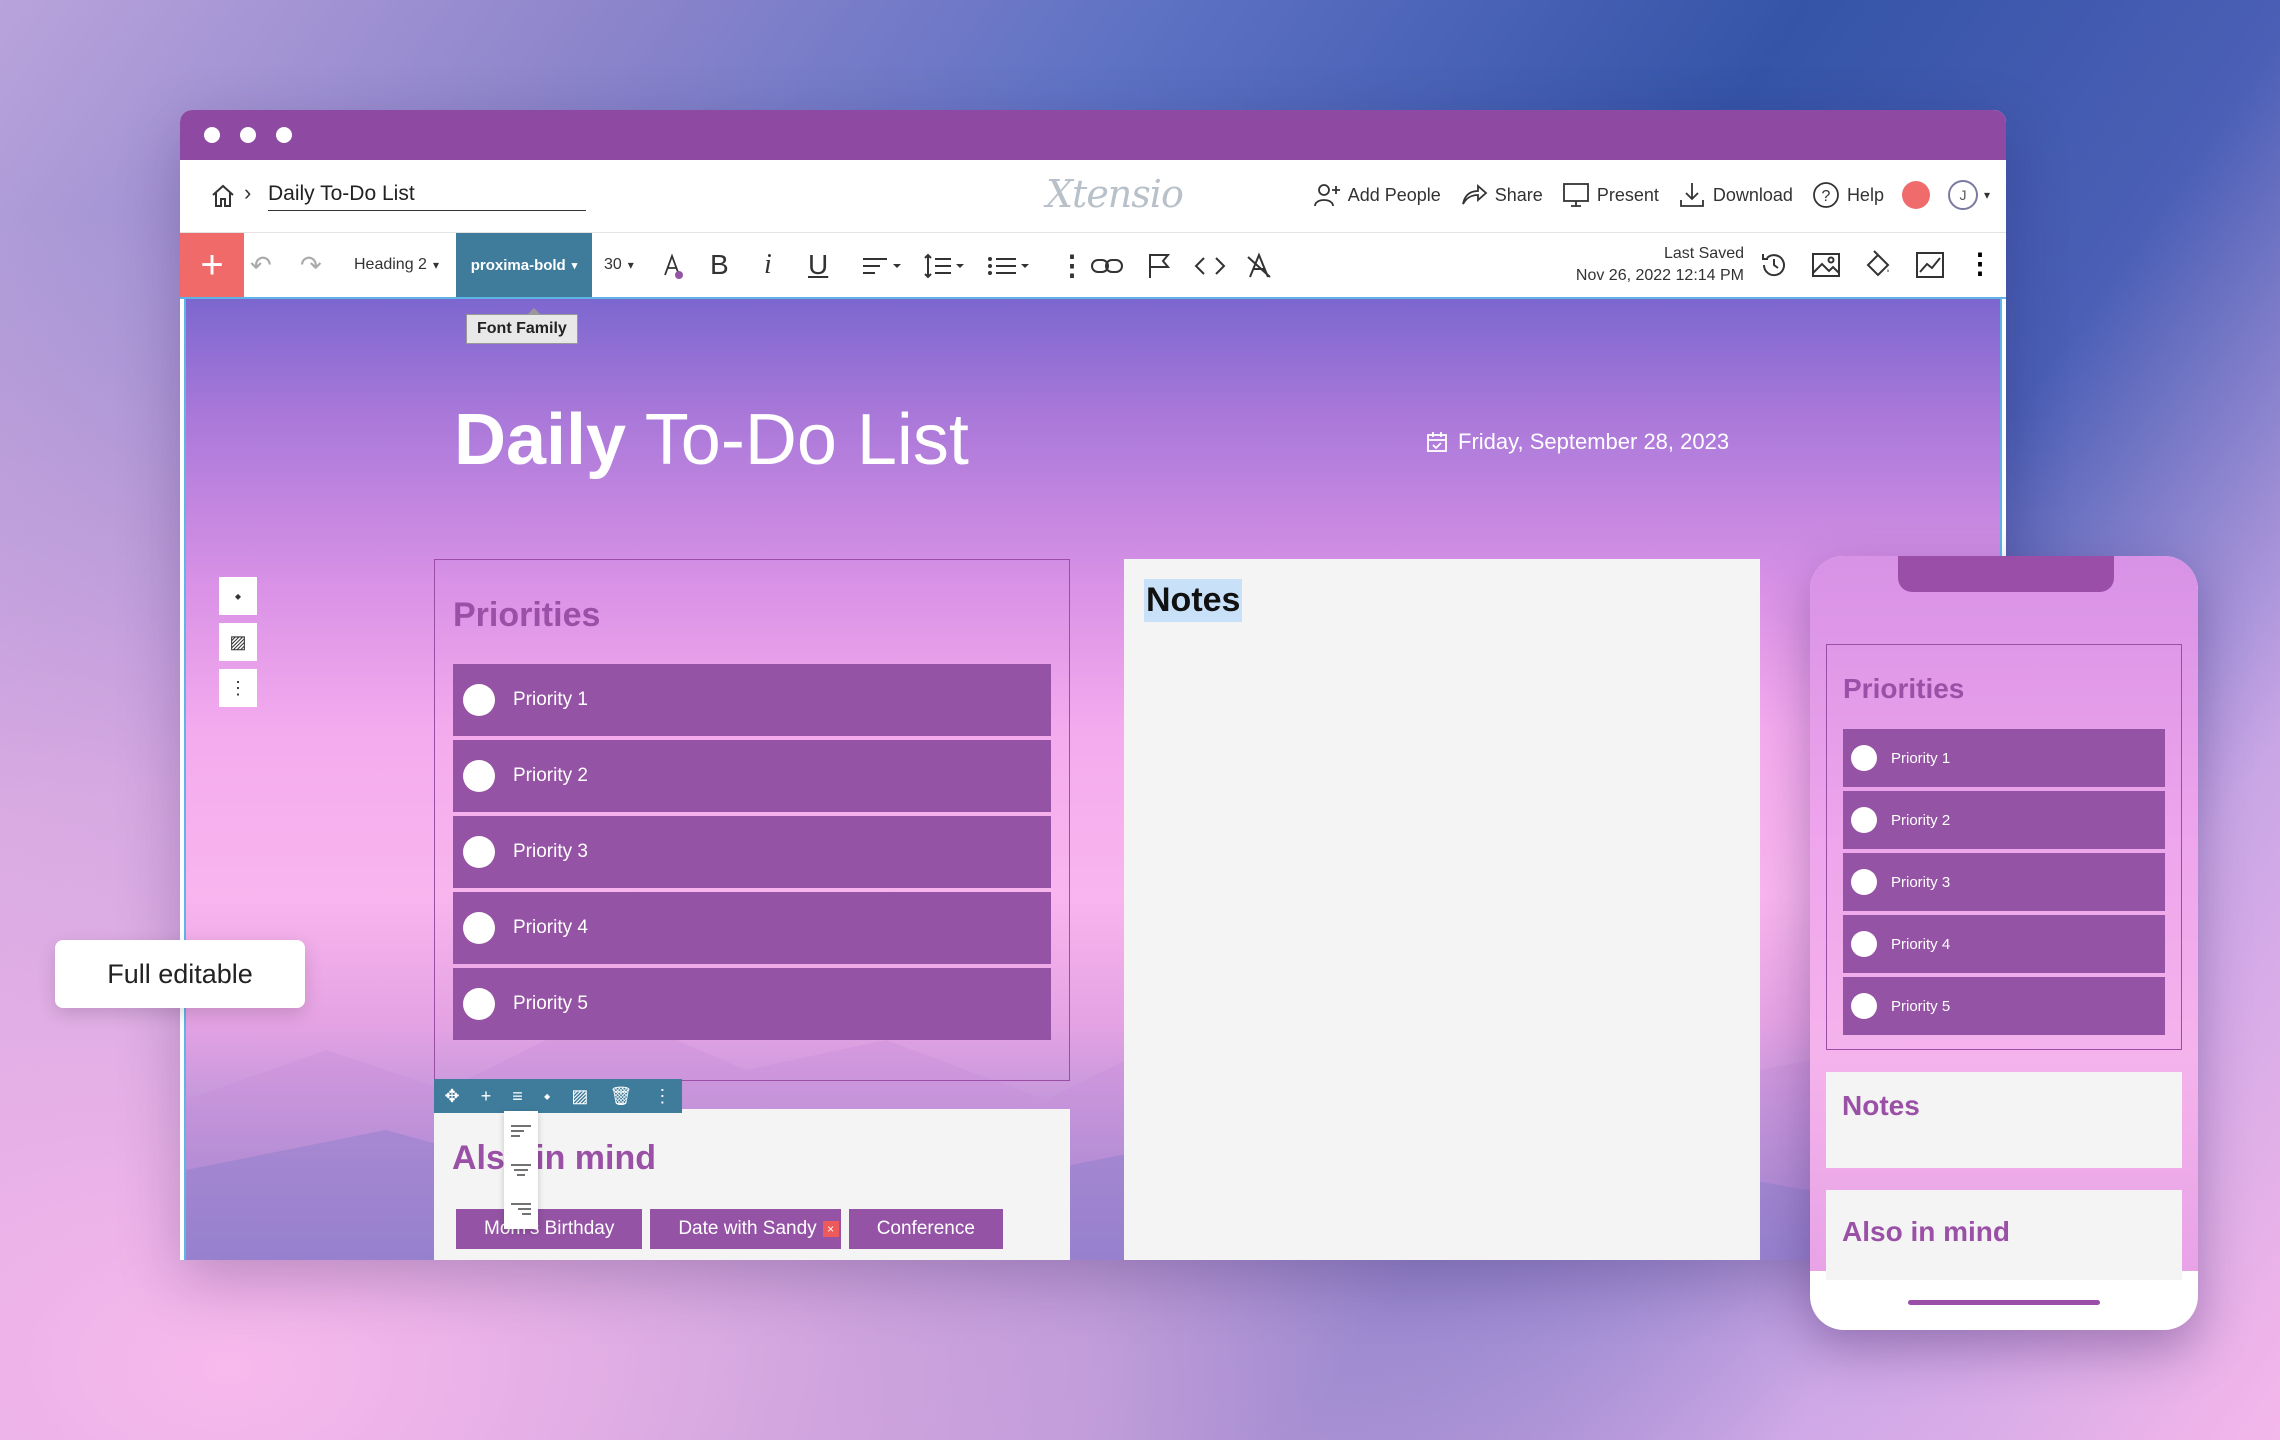  I want to click on pattern-icon: ▨, so click(579, 1096).